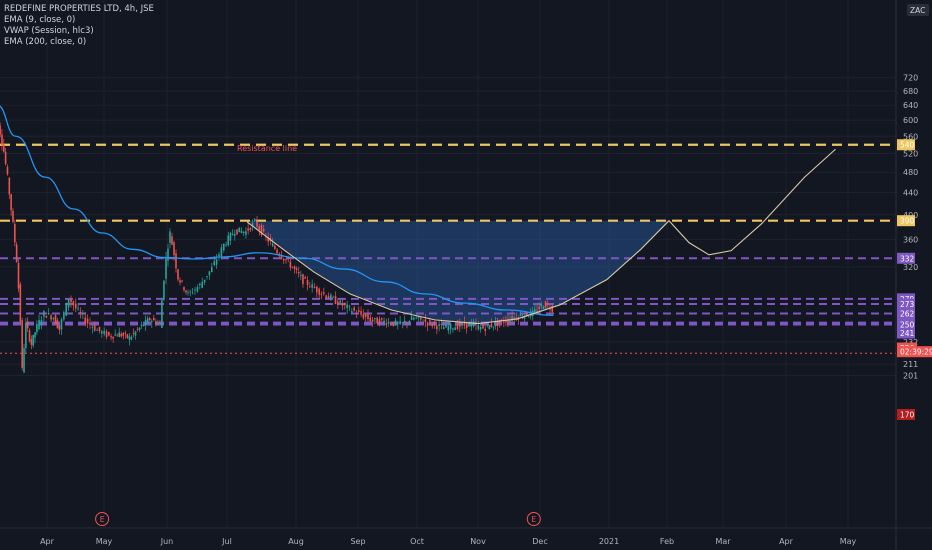  Describe the element at coordinates (910, 375) in the screenshot. I see `y-tick-label: 201` at that location.